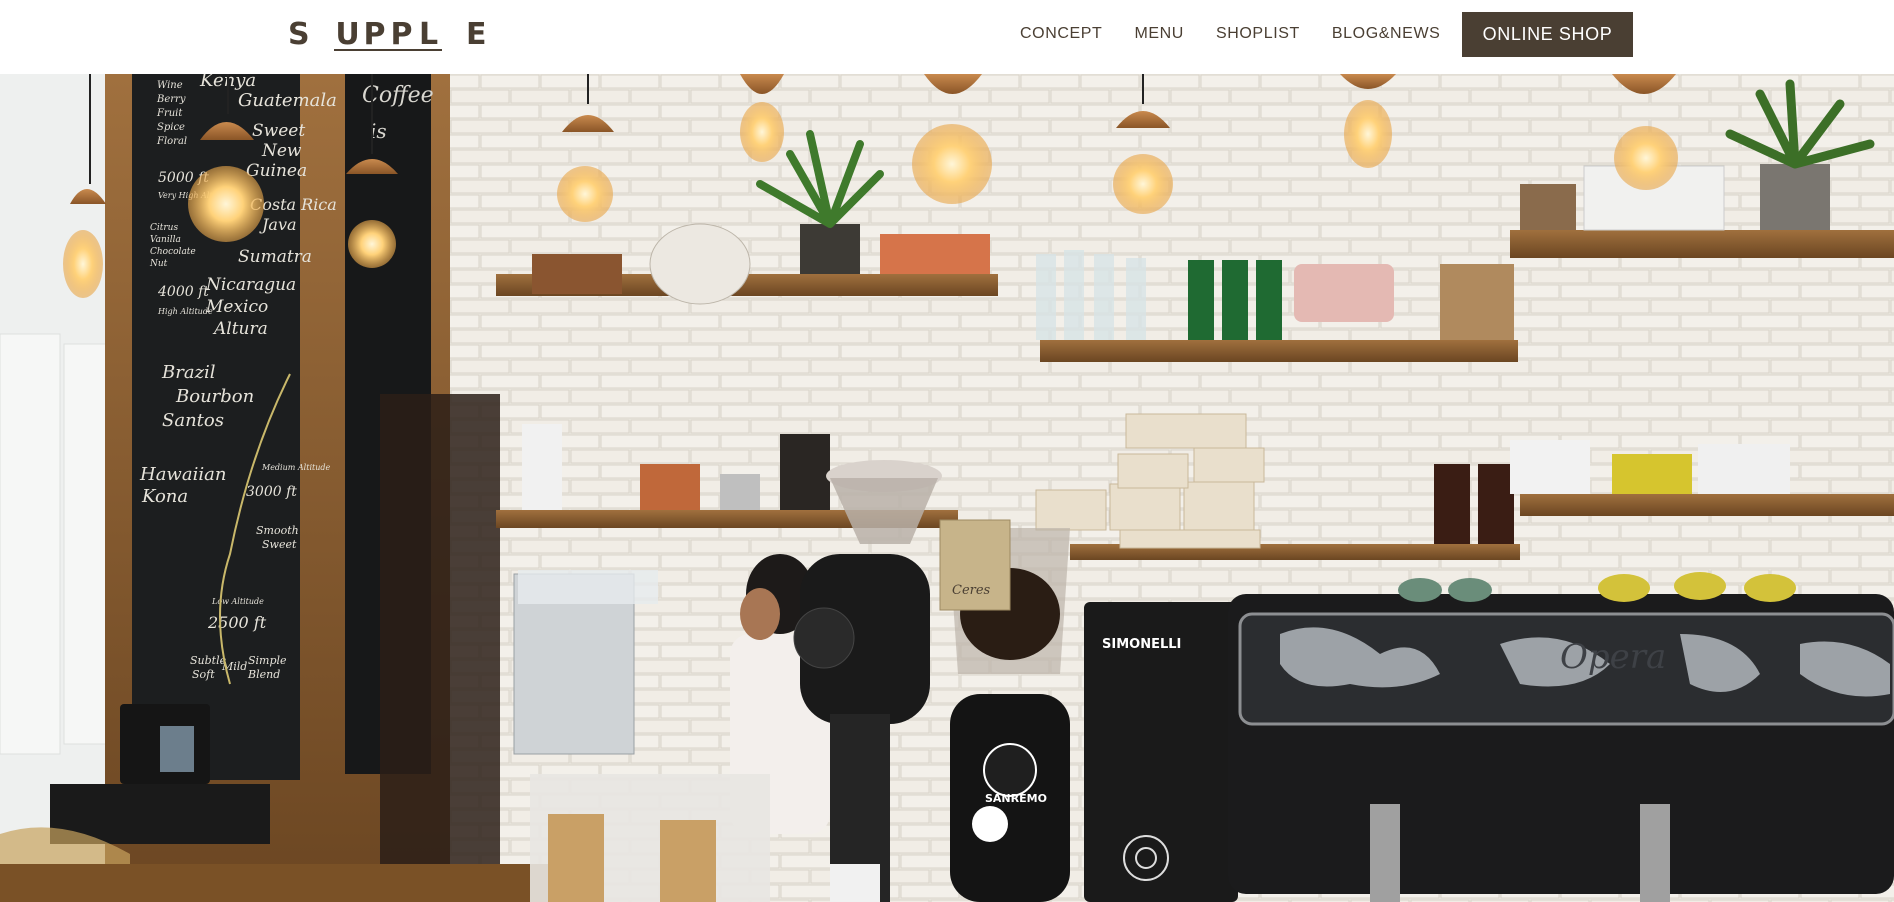 The image size is (1894, 902). Describe the element at coordinates (295, 467) in the screenshot. I see `chalk-altitude: Medium Altitude` at that location.